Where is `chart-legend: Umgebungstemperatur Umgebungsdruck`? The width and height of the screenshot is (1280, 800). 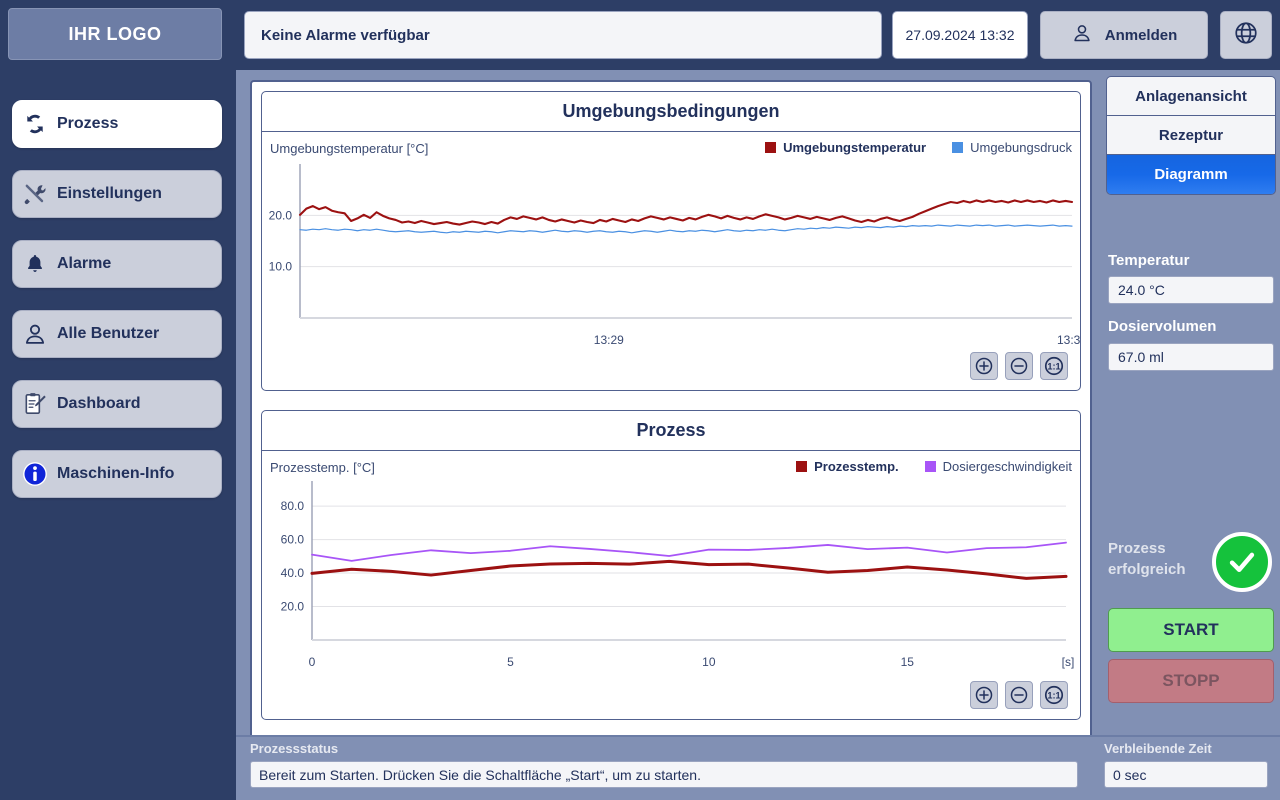 chart-legend: Umgebungstemperatur Umgebungsdruck is located at coordinates (918, 147).